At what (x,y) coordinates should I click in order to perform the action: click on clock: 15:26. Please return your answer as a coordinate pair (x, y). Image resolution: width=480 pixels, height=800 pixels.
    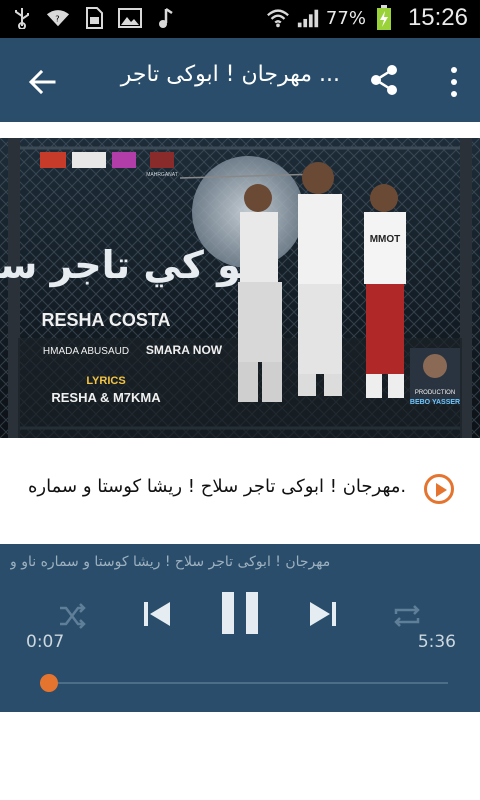
    Looking at the image, I should click on (437, 17).